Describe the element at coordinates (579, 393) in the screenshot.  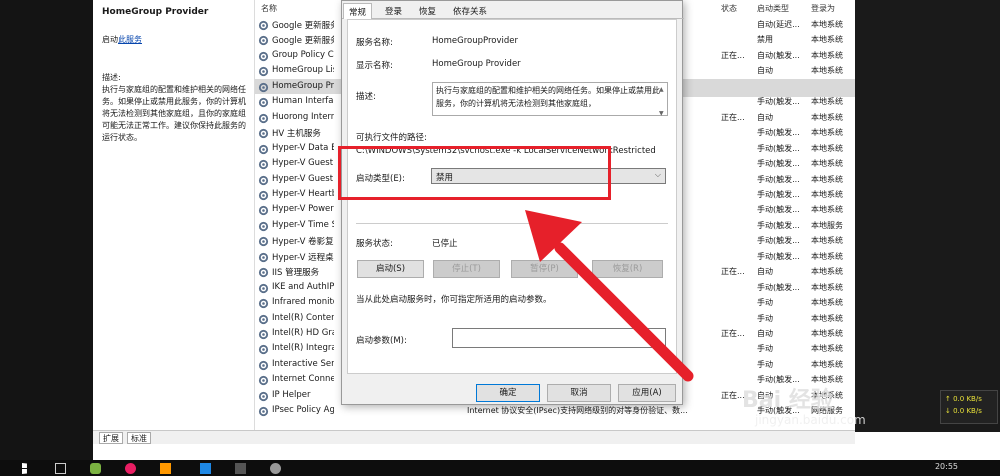
I see `cancel-button: 取消` at that location.